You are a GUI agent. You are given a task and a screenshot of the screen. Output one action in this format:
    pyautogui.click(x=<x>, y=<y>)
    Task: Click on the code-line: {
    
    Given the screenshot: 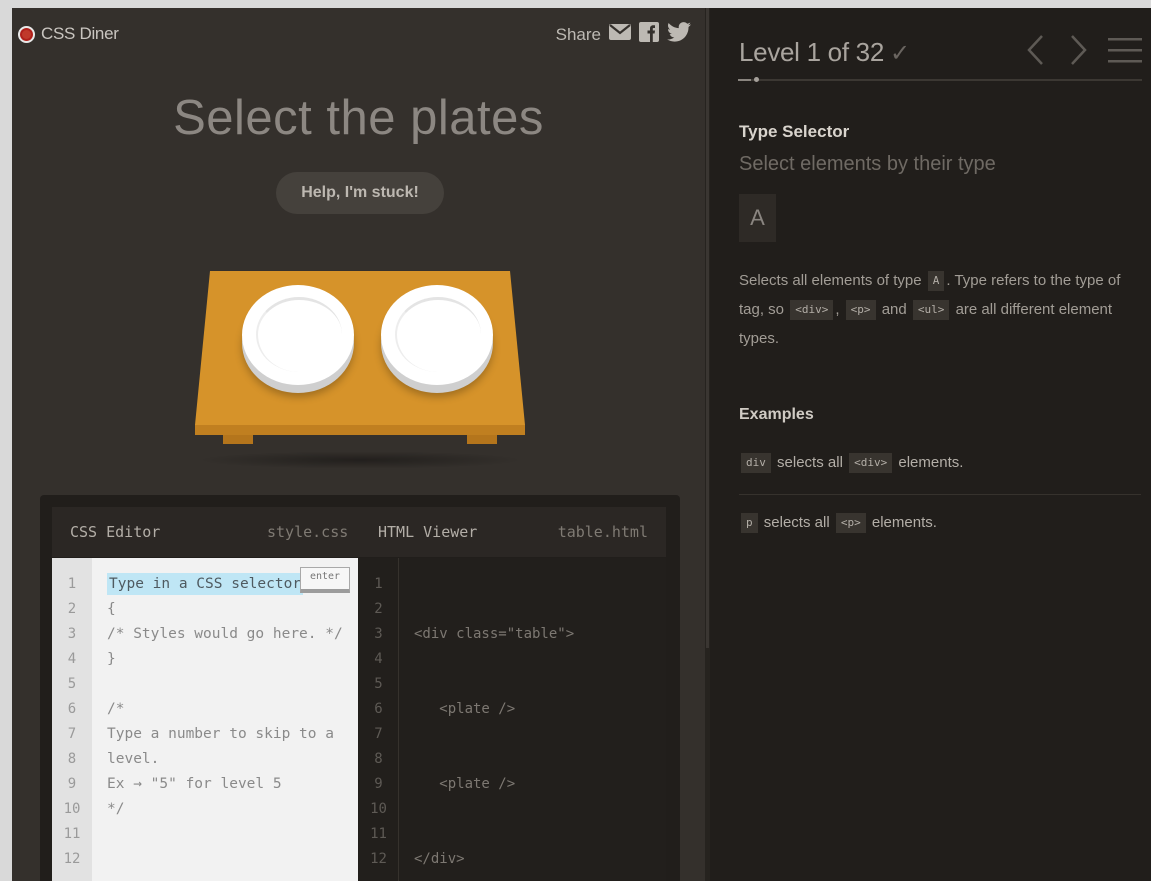 What is the action you would take?
    pyautogui.click(x=111, y=609)
    